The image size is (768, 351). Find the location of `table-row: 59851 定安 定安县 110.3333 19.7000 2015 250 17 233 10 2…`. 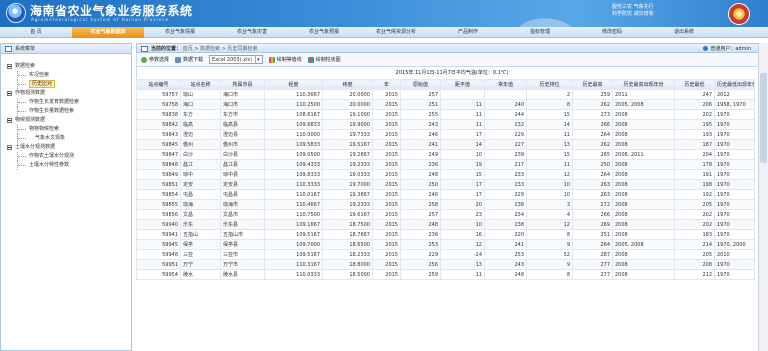

table-row: 59851 定安 定安县 110.3333 19.7000 2015 250 17 233 10 2… is located at coordinates (445, 184).